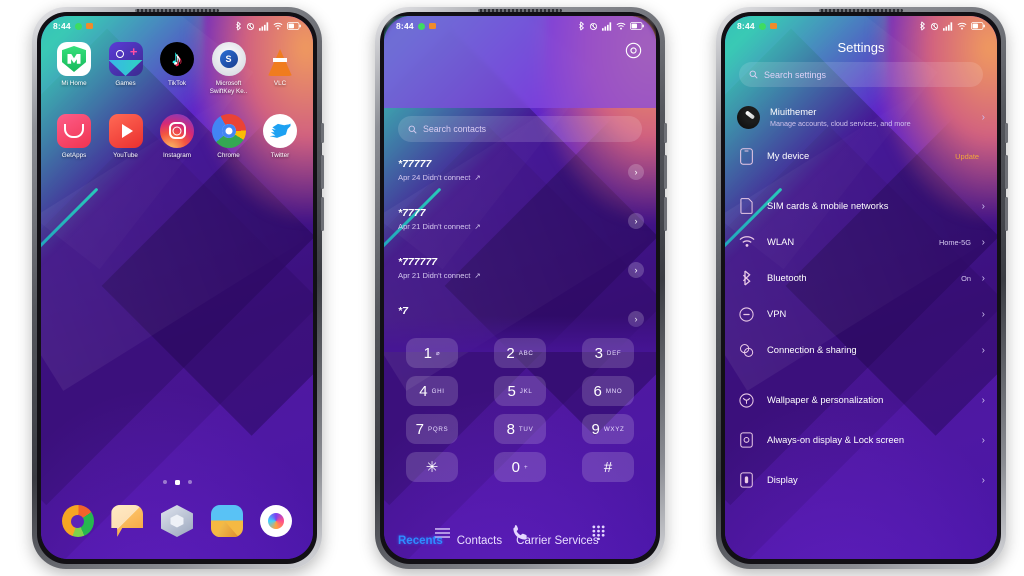 This screenshot has height=576, width=1024. Describe the element at coordinates (278, 26) in the screenshot. I see `wifi-icon` at that location.